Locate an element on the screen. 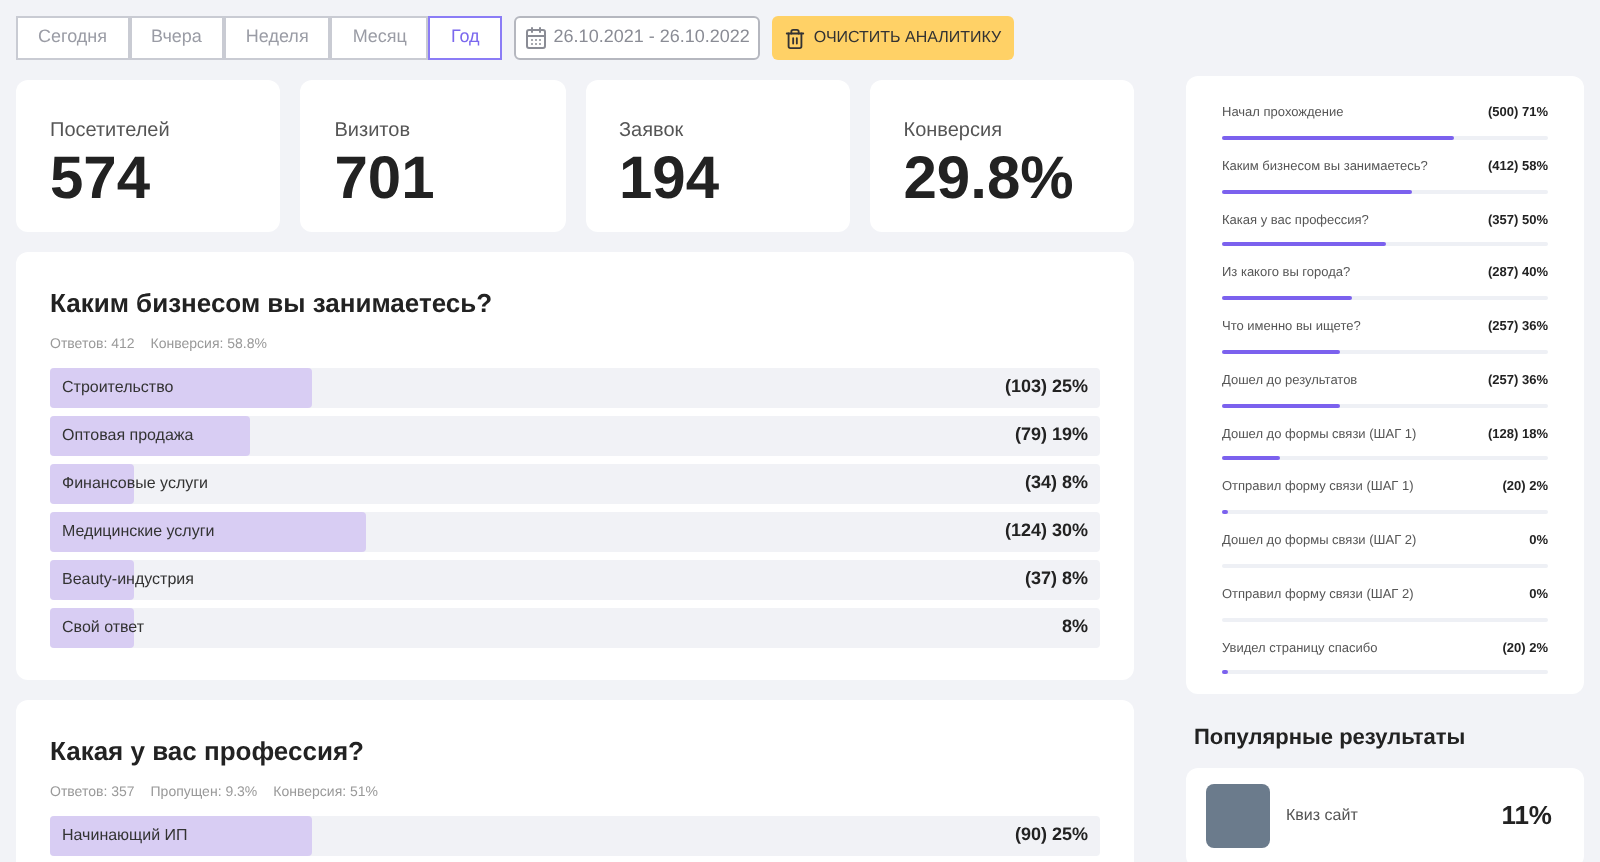 This screenshot has width=1600, height=862. question-title: Какая у вас профессия? is located at coordinates (208, 752).